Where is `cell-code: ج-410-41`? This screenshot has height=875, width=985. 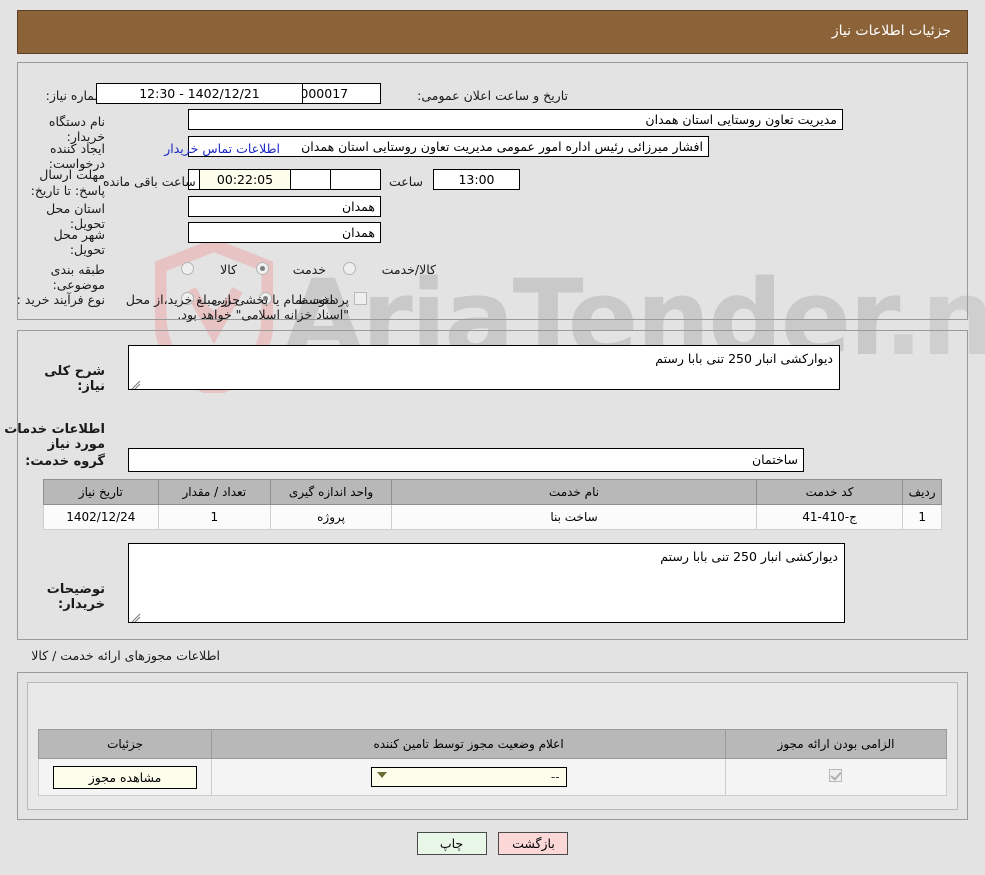 cell-code: ج-410-41 is located at coordinates (829, 517).